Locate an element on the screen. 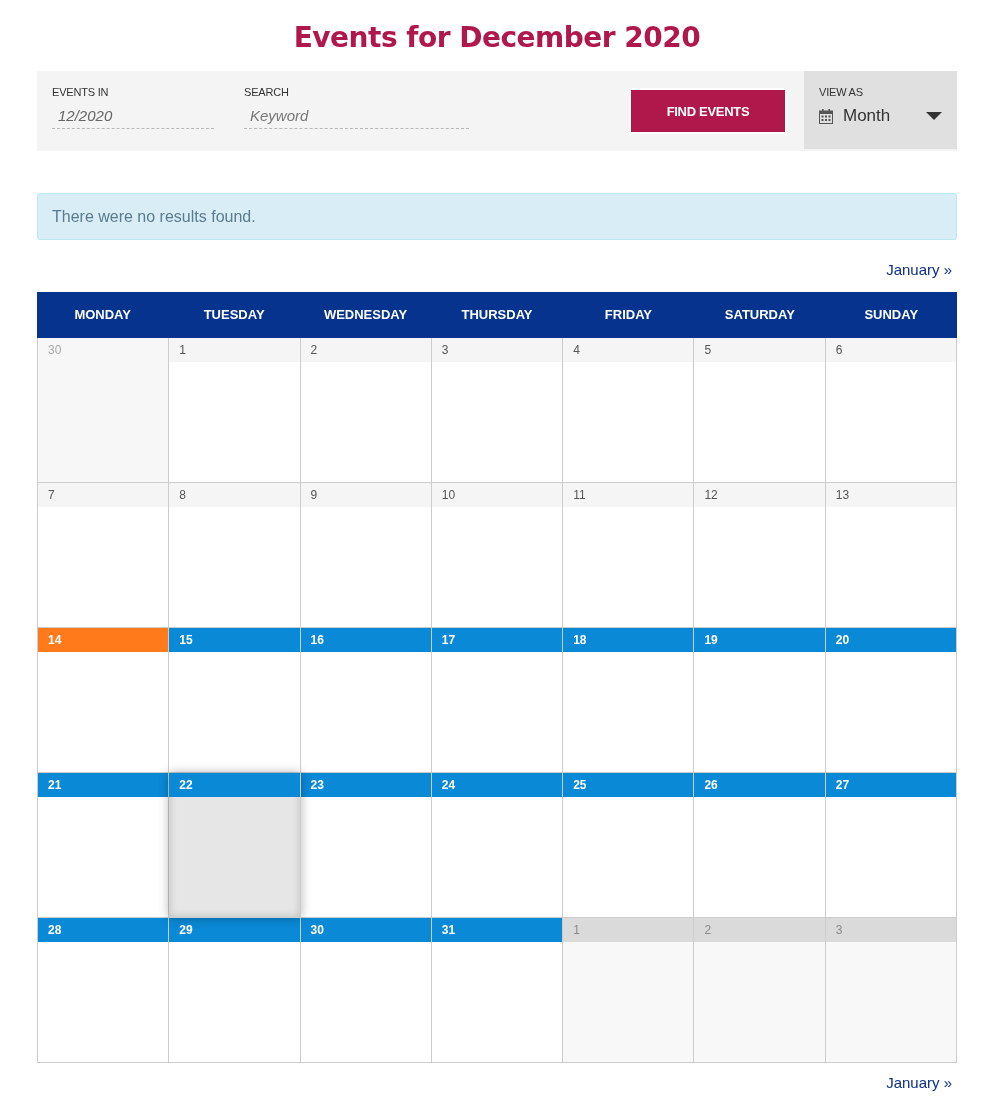 Image resolution: width=995 pixels, height=1117 pixels. date-header: 31 is located at coordinates (497, 930).